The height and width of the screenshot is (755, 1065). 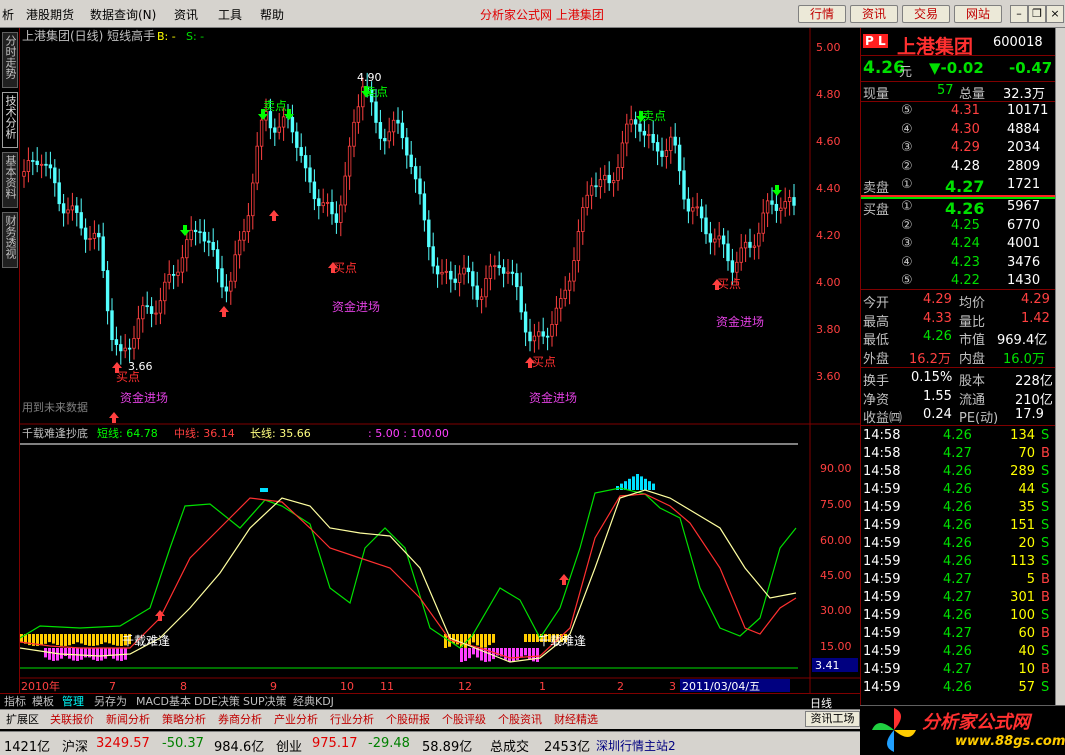 I want to click on close-icon: ×, so click(x=1055, y=14).